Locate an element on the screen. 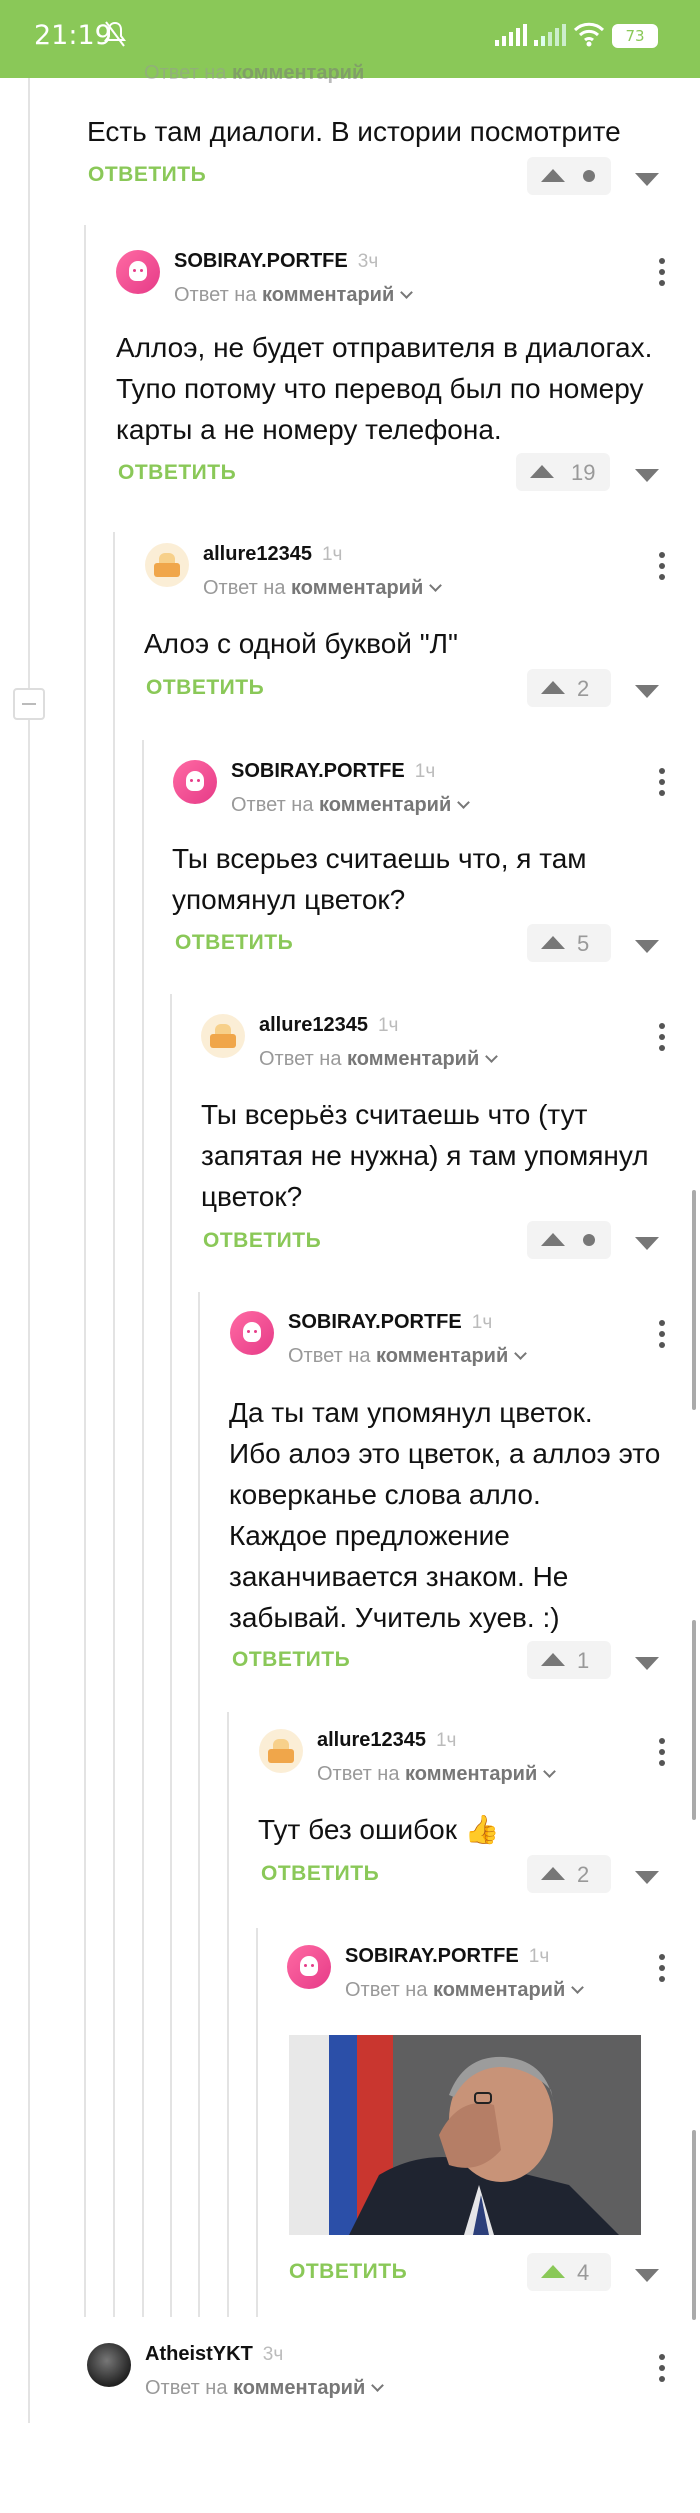  status-time: 21:19 is located at coordinates (73, 35).